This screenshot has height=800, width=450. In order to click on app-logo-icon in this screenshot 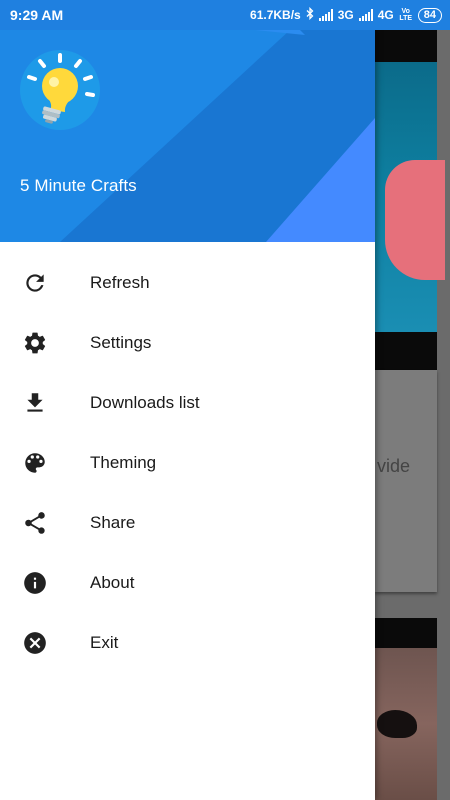, I will do `click(60, 90)`.